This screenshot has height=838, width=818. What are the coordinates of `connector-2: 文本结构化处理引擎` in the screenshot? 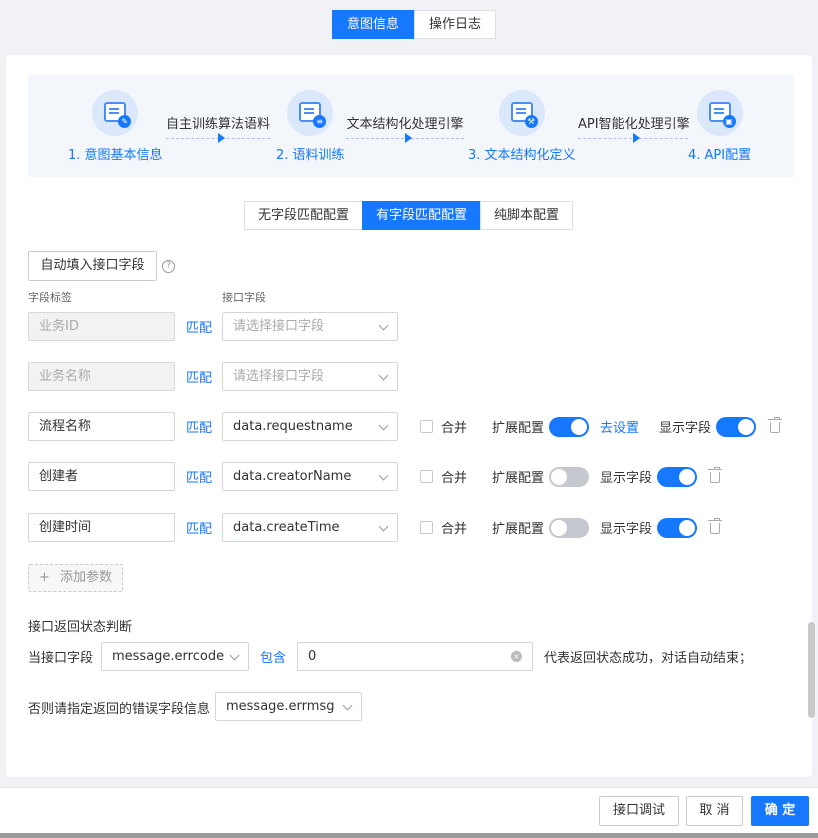 It's located at (405, 128).